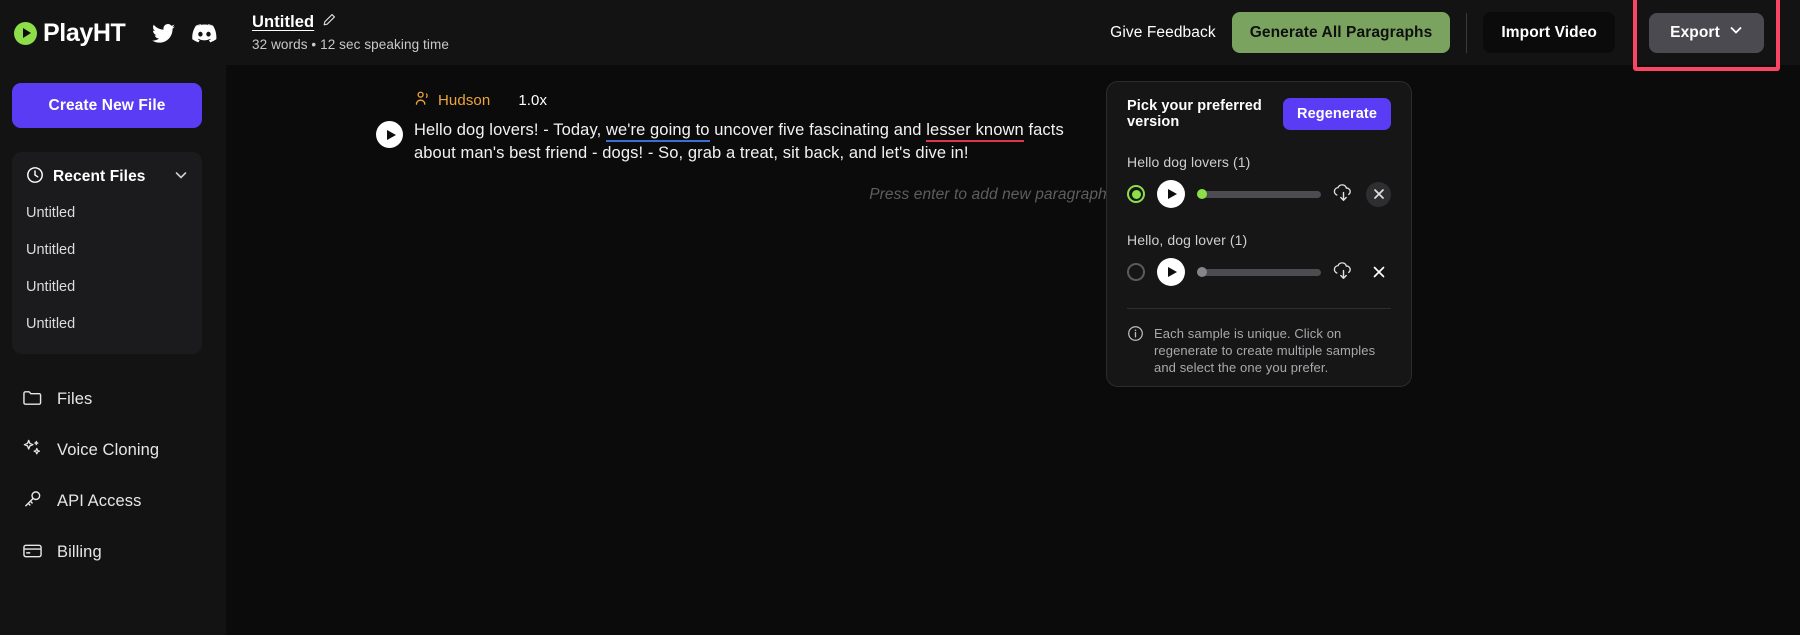 This screenshot has width=1800, height=635. What do you see at coordinates (350, 44) in the screenshot?
I see `document-meta: 32 words • 12 sec speaking time` at bounding box center [350, 44].